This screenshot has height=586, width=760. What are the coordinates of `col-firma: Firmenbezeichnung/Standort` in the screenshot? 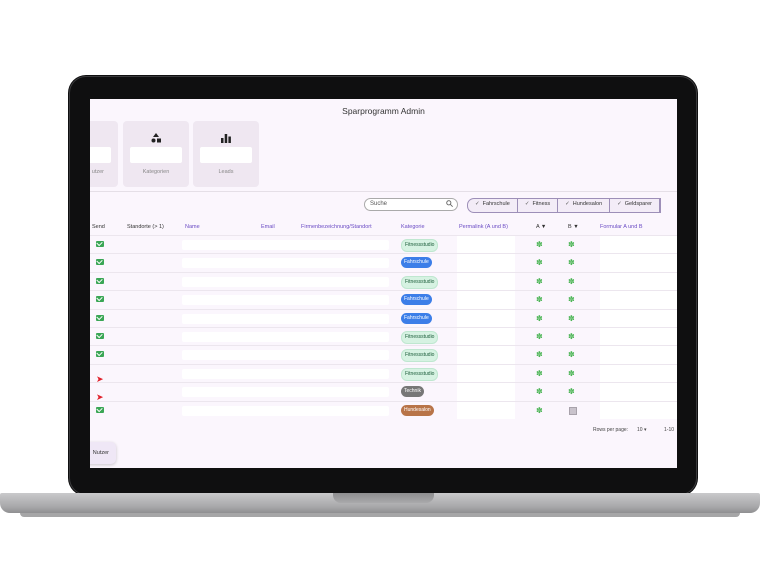 It's located at (336, 227).